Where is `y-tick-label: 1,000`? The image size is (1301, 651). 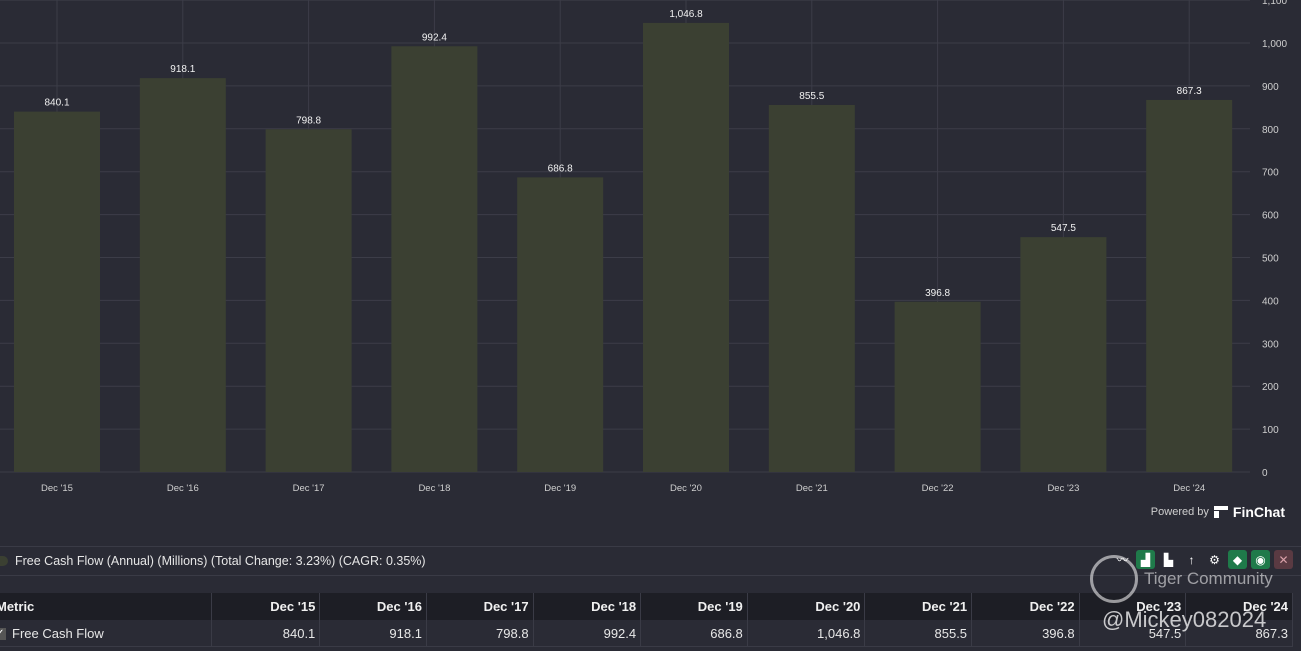
y-tick-label: 1,000 is located at coordinates (1274, 44).